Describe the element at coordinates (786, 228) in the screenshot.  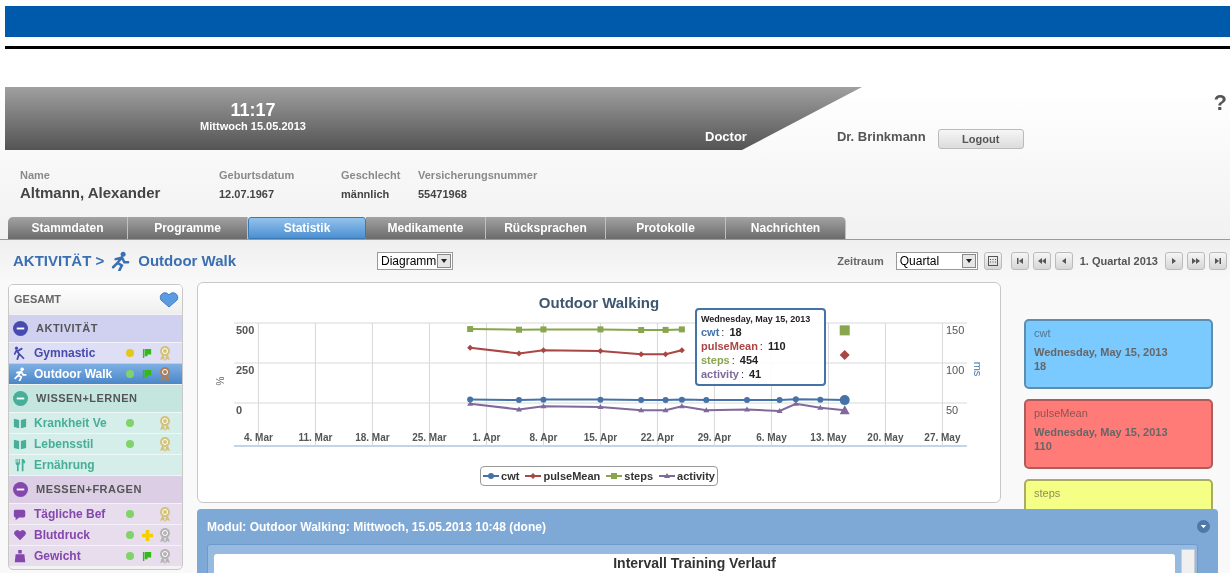
I see `tab: Nachrichten` at that location.